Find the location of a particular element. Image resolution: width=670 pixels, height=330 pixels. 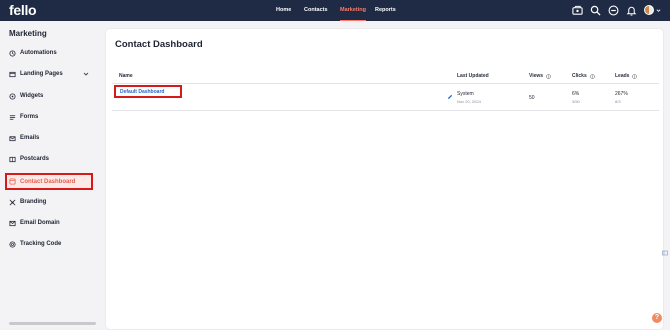

column-header-name: Name is located at coordinates (126, 76).